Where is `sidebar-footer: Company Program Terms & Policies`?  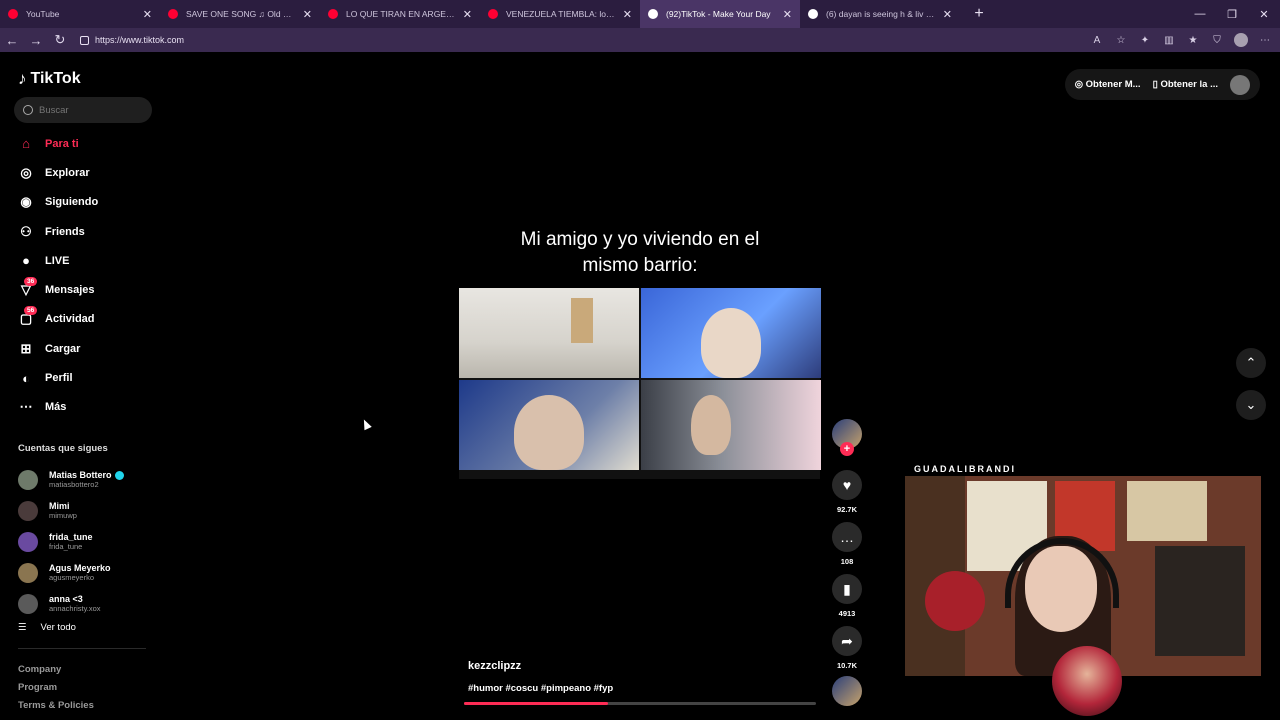
sidebar-footer: Company Program Terms & Policies is located at coordinates (56, 691).